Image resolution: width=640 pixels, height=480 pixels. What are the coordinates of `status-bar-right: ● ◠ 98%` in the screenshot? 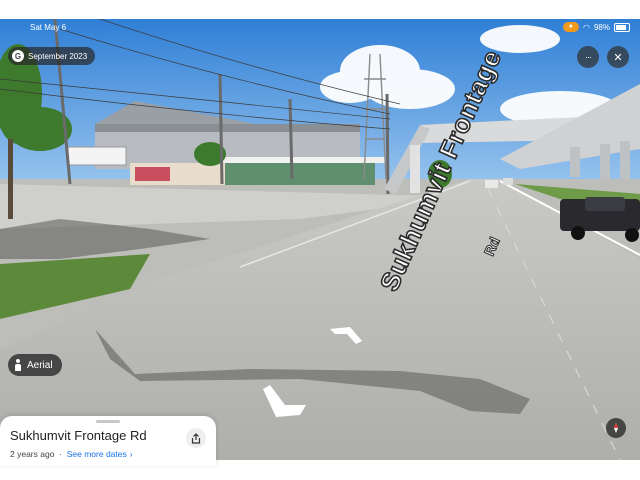 It's located at (596, 27).